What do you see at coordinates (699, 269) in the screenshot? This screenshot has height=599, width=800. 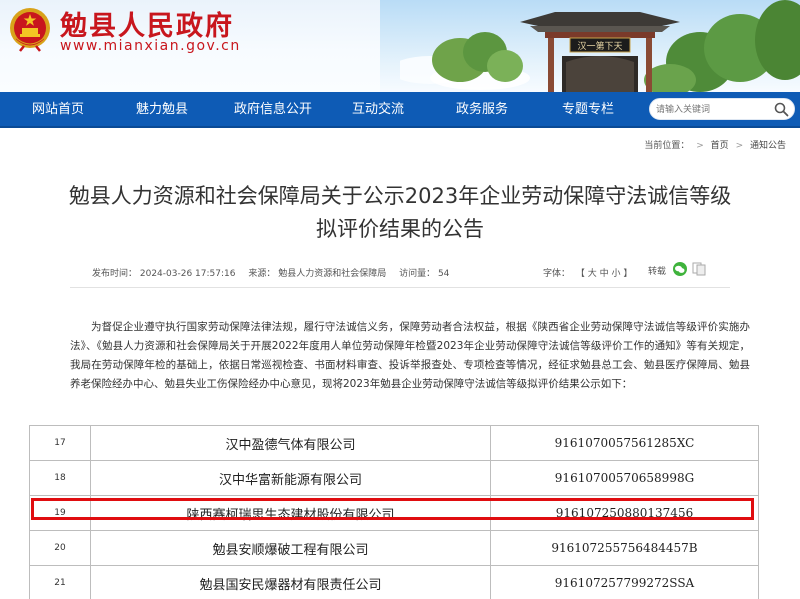 I see `copy-link-icon` at bounding box center [699, 269].